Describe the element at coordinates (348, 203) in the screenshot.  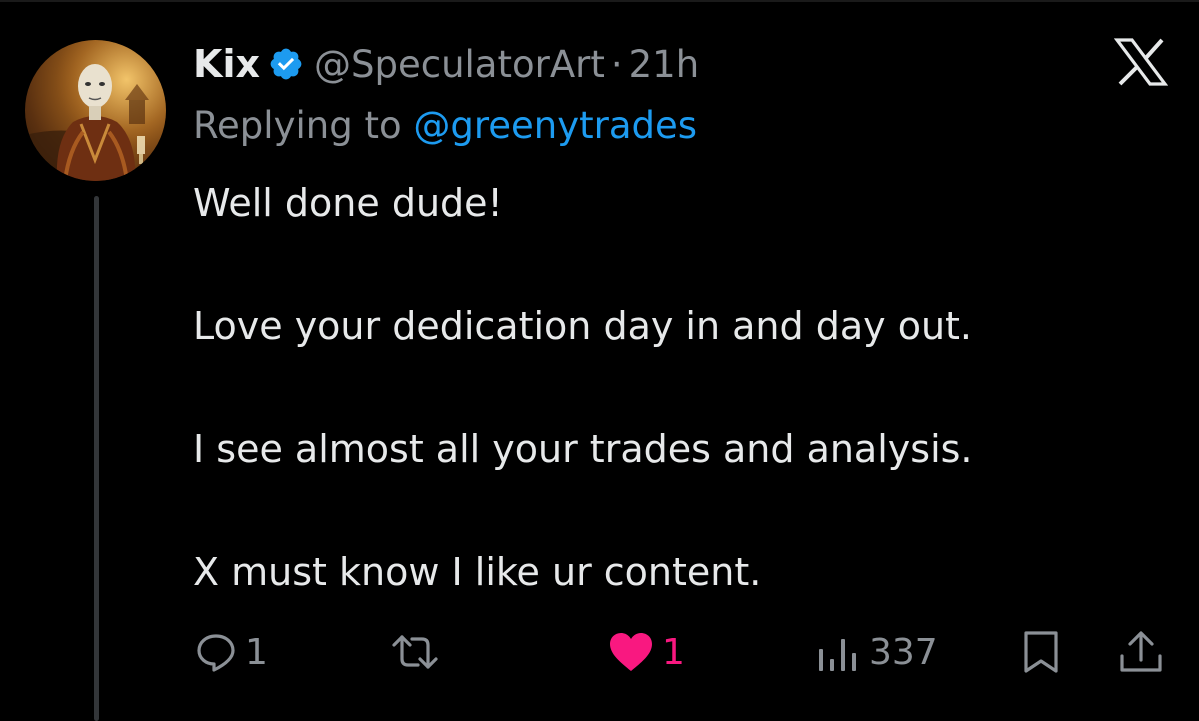
I see `tweet-text-line: Well done dude!` at that location.